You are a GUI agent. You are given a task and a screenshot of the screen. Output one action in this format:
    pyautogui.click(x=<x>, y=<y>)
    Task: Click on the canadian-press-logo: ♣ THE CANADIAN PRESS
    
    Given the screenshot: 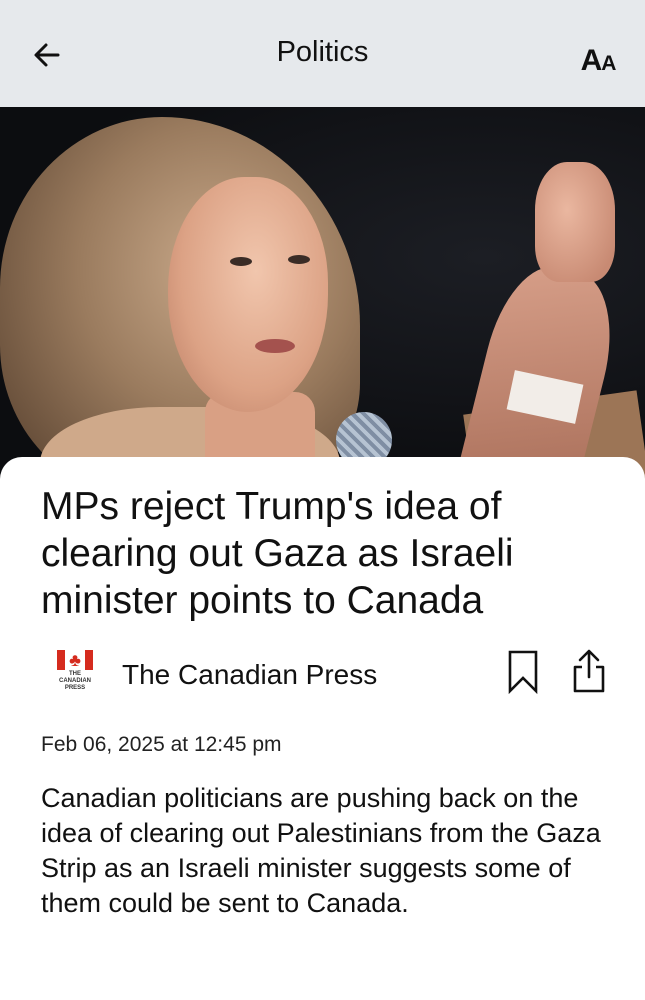 What is the action you would take?
    pyautogui.click(x=75, y=677)
    